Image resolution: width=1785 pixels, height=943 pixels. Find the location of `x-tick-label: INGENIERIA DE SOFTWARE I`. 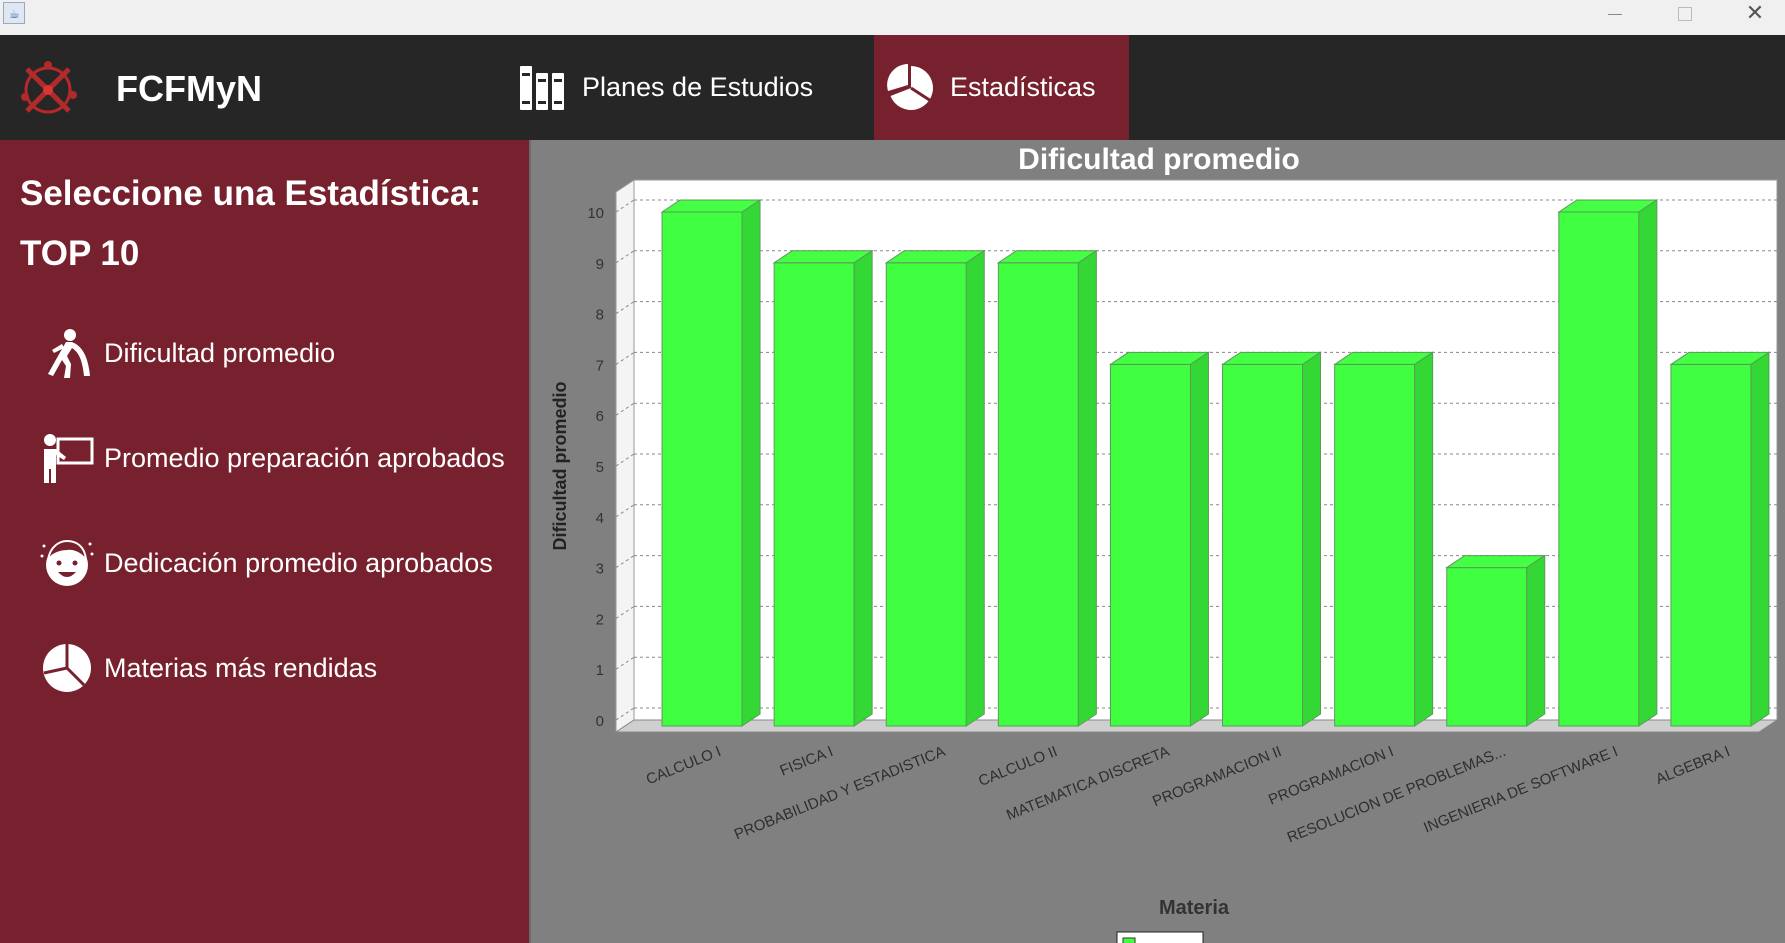

x-tick-label: INGENIERIA DE SOFTWARE I is located at coordinates (1520, 790).